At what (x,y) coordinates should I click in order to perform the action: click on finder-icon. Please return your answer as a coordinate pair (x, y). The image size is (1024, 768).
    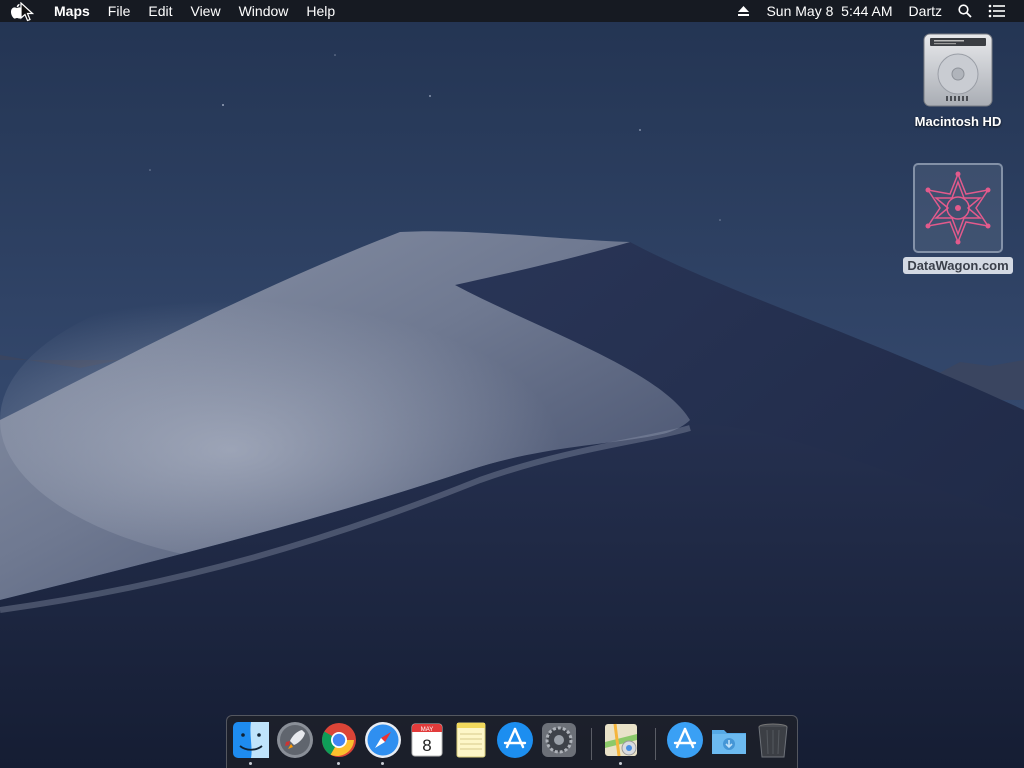
    Looking at the image, I should click on (251, 740).